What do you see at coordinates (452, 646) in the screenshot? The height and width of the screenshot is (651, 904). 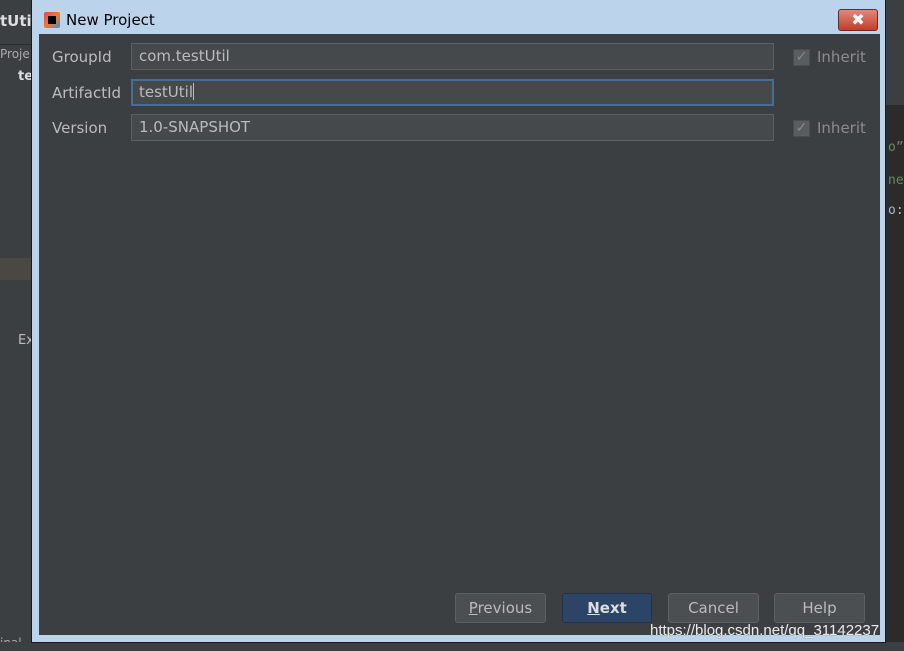 I see `ide-status-bar` at bounding box center [452, 646].